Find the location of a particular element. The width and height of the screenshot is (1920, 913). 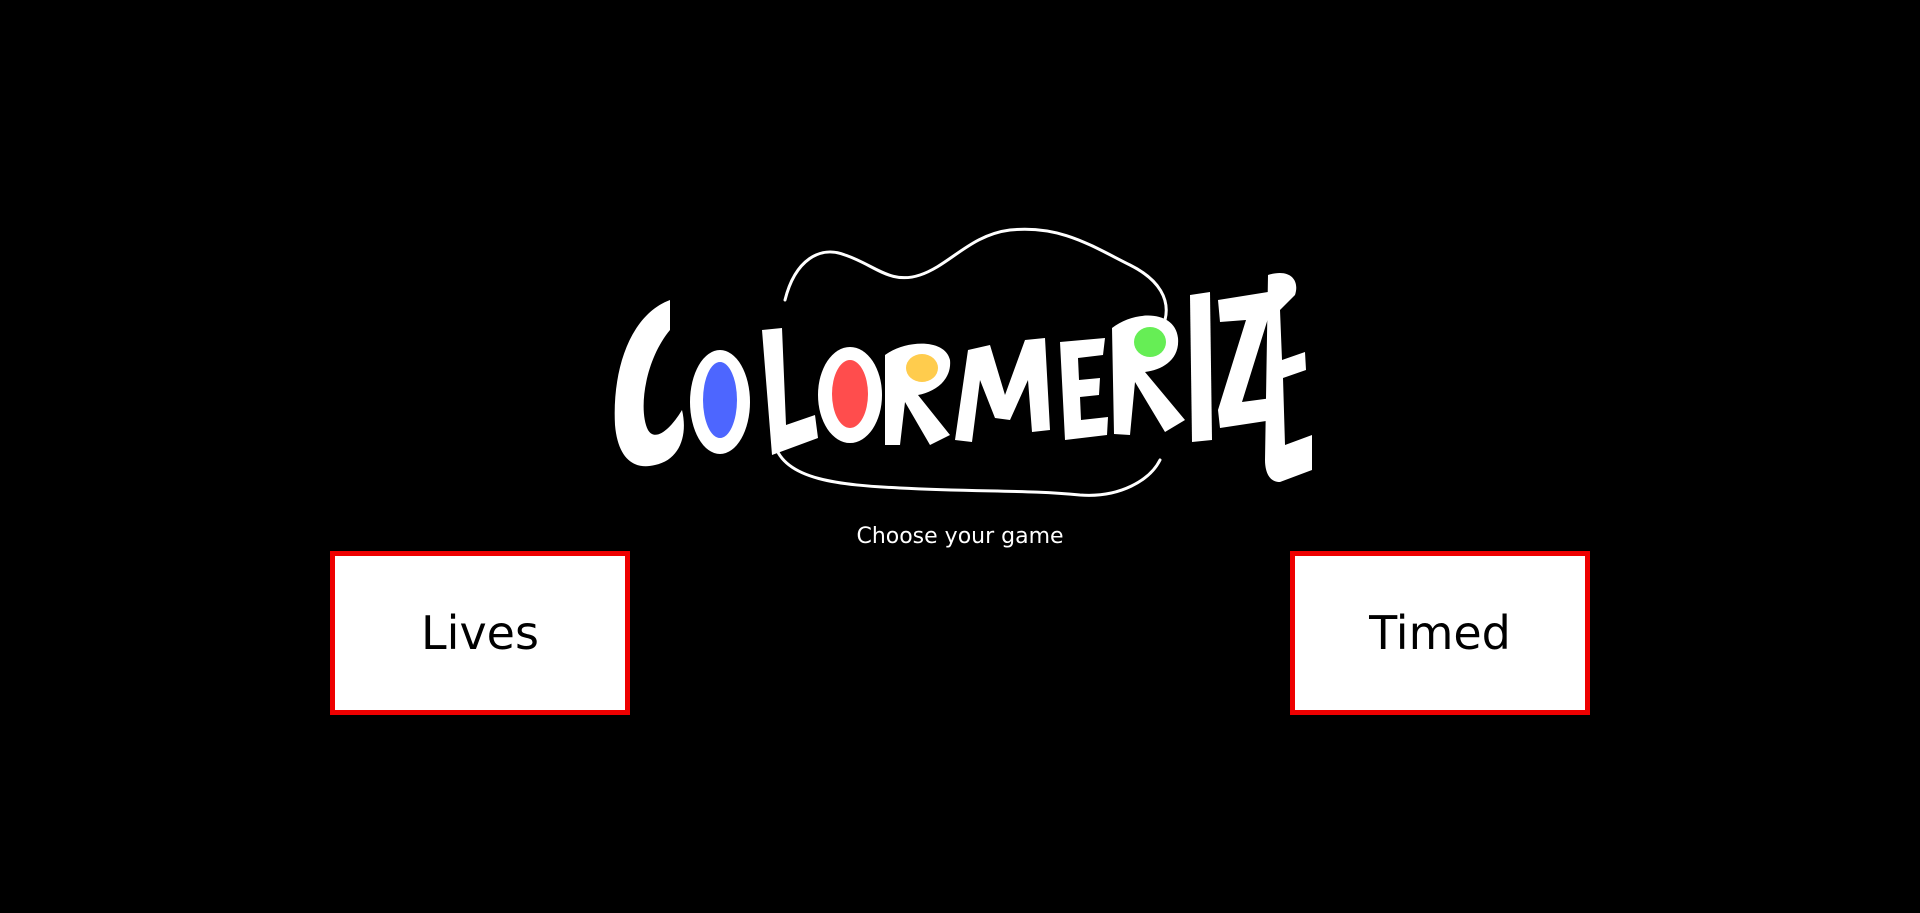

logo-letter-c is located at coordinates (649, 383).